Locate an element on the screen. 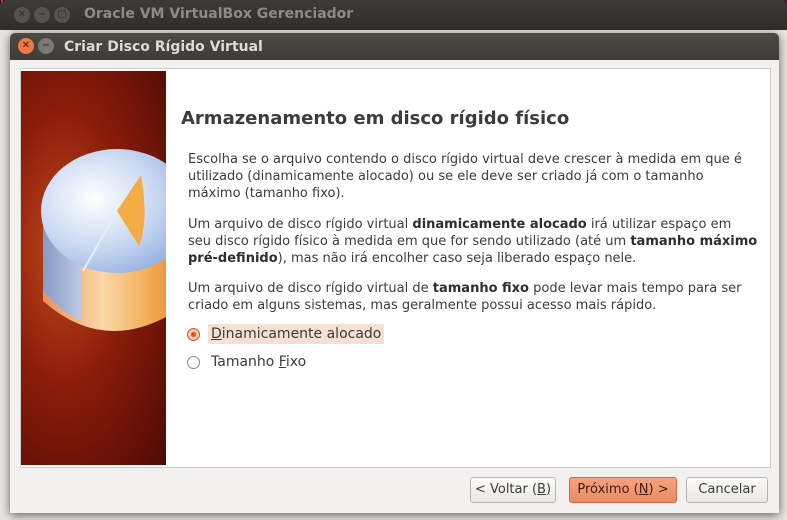 This screenshot has height=520, width=787. dynamic-radio-label: Dinamicamente alocado is located at coordinates (296, 334).